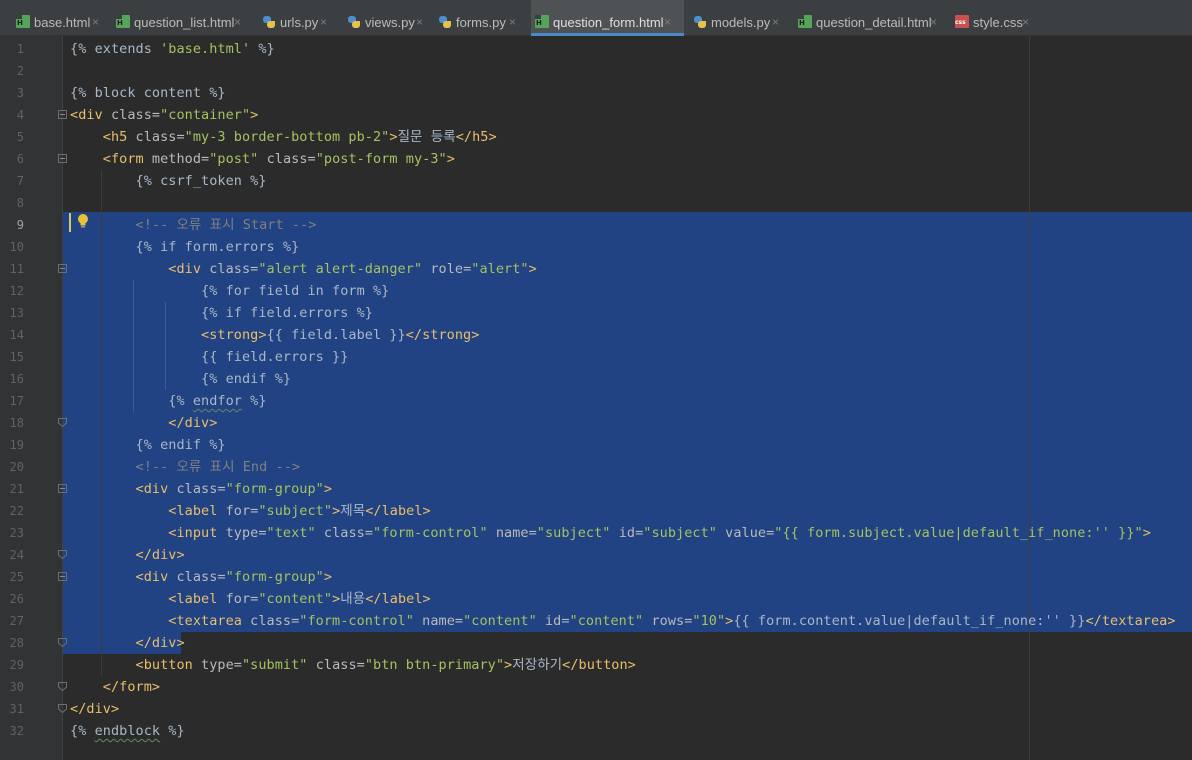 The image size is (1192, 760). I want to click on code-line: 31 </div>, so click(596, 709).